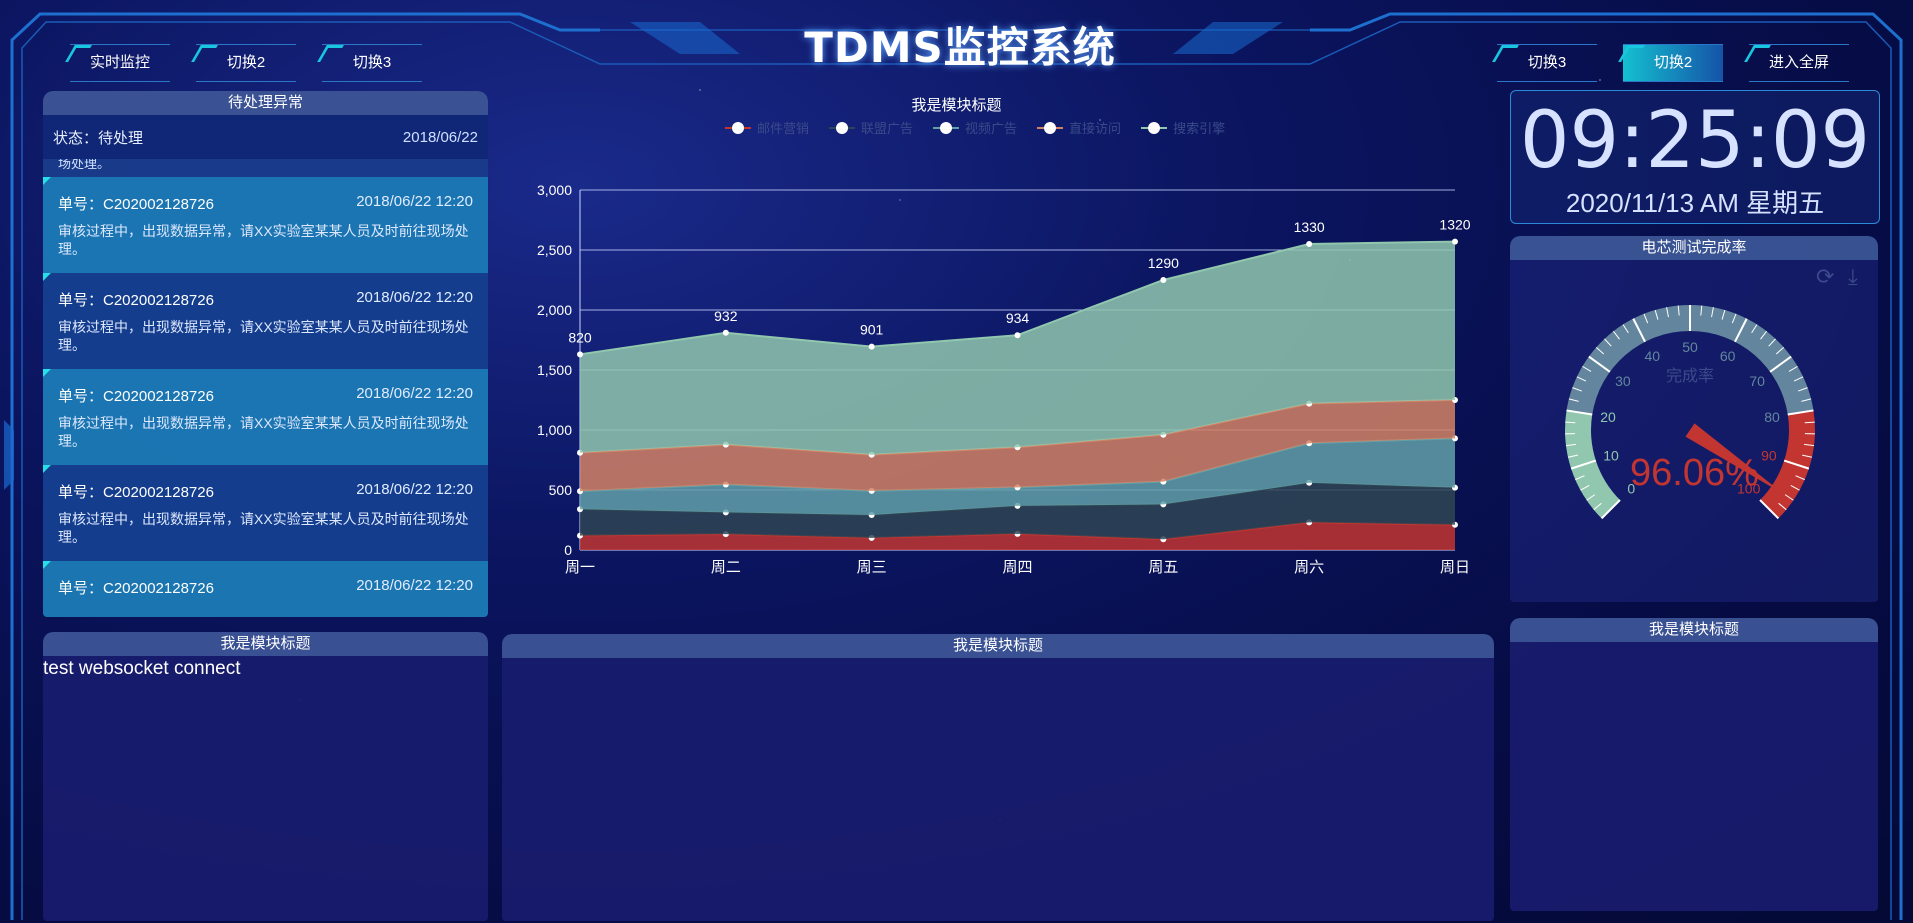 The width and height of the screenshot is (1913, 923). What do you see at coordinates (1095, 128) in the screenshot?
I see `legend-label: 直接访问` at bounding box center [1095, 128].